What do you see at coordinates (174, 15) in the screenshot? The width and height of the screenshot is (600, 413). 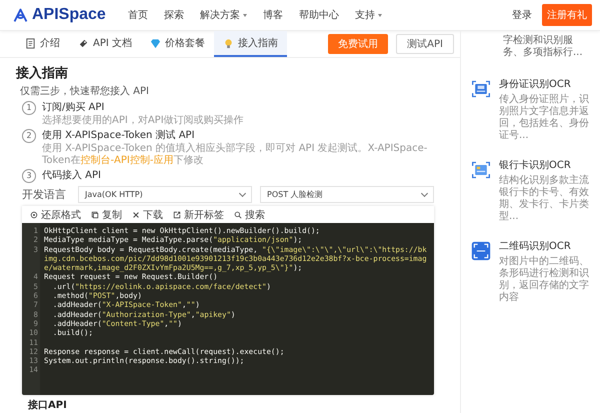 I see `nav-link: 探索` at bounding box center [174, 15].